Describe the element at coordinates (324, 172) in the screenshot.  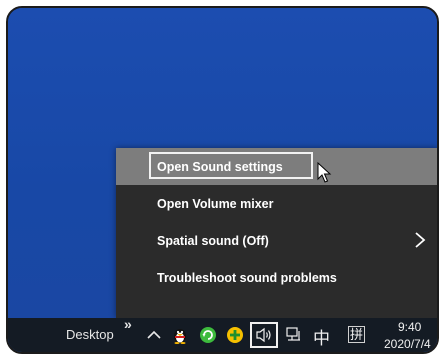
I see `mouse-pointer-icon` at that location.